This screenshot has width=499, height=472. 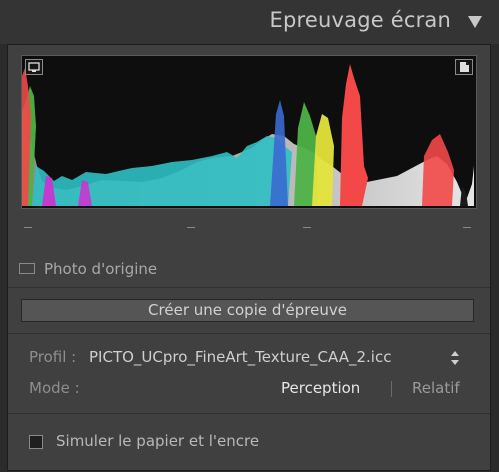 What do you see at coordinates (240, 357) in the screenshot?
I see `profile-select: PICTO_UCpro_FineArt_Texture_CAA_2.icc` at bounding box center [240, 357].